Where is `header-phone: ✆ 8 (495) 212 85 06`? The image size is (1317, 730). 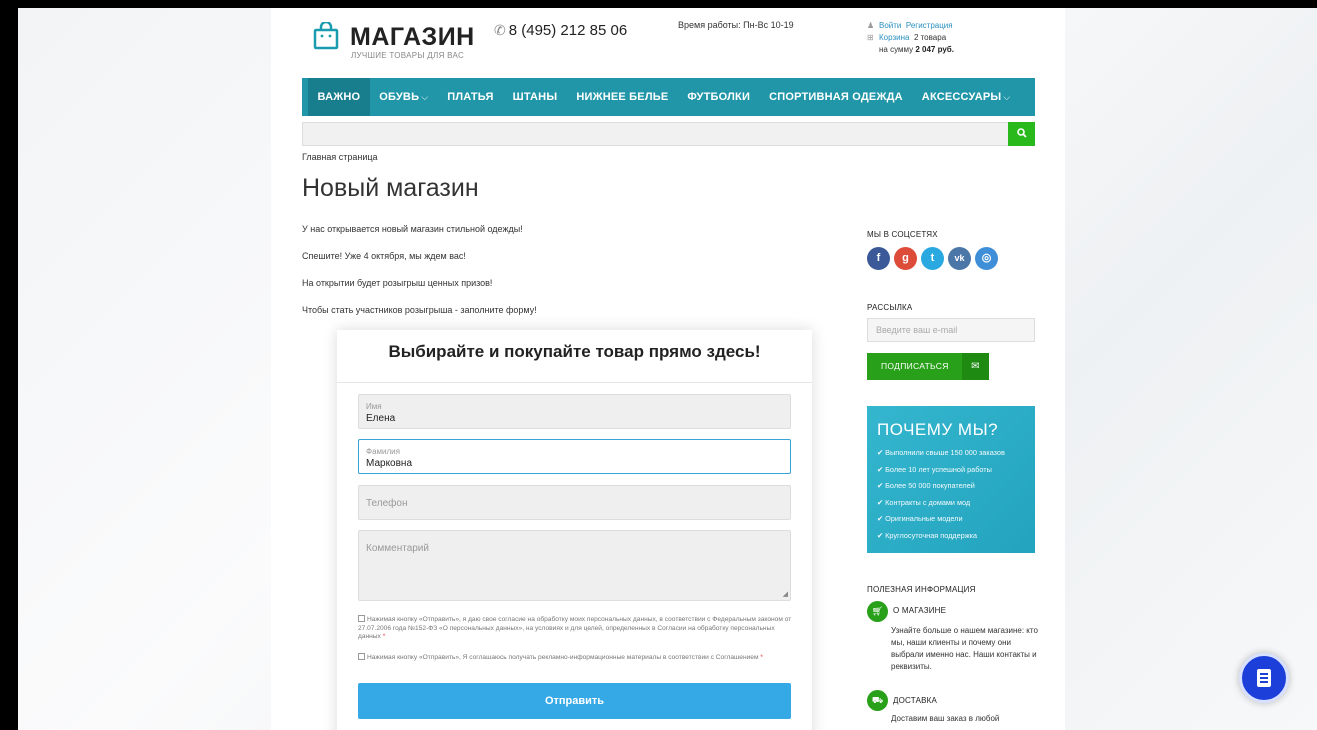 header-phone: ✆ 8 (495) 212 85 06 is located at coordinates (560, 30).